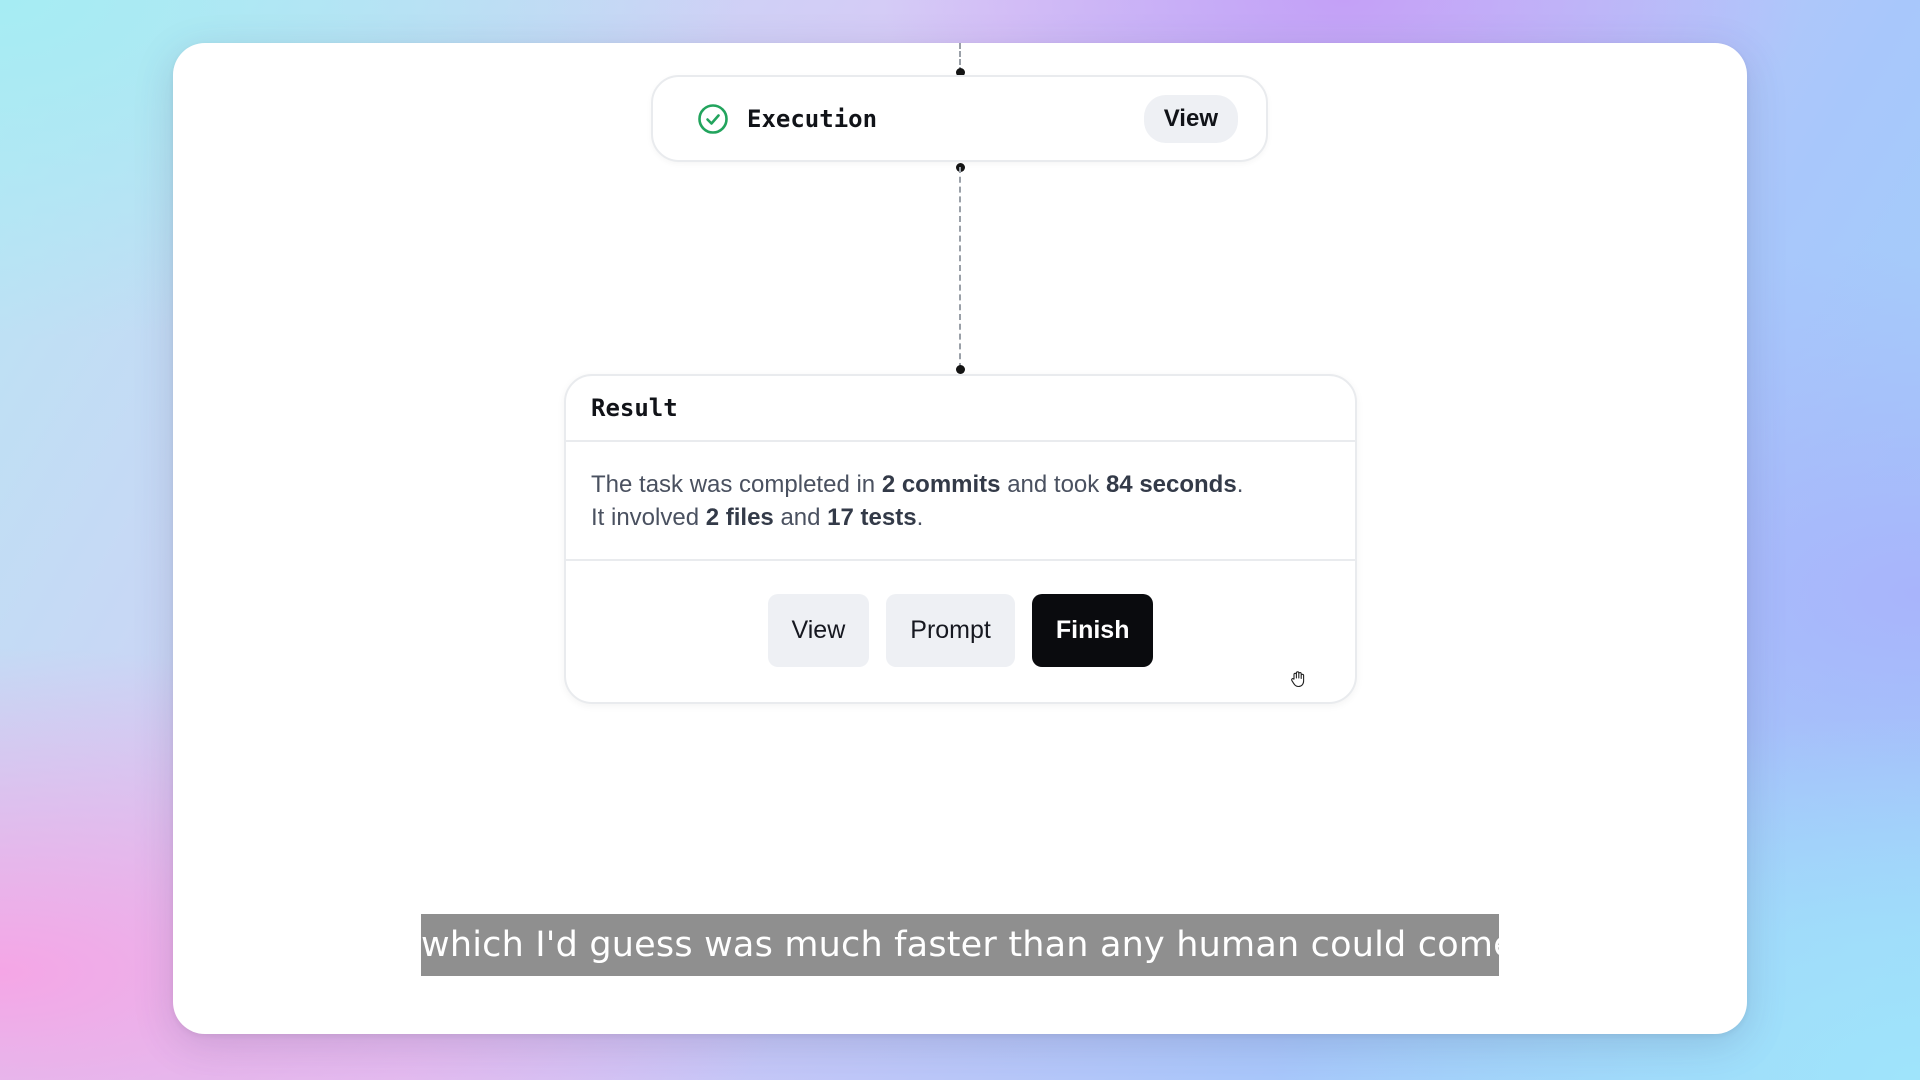 The image size is (1920, 1080). What do you see at coordinates (941, 484) in the screenshot?
I see `commits-count: 2 commits` at bounding box center [941, 484].